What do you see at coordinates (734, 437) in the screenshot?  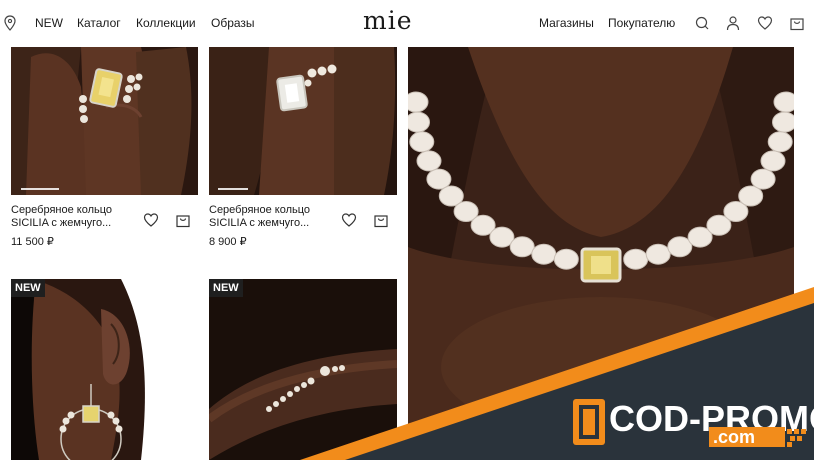 I see `promo-sub: .com` at bounding box center [734, 437].